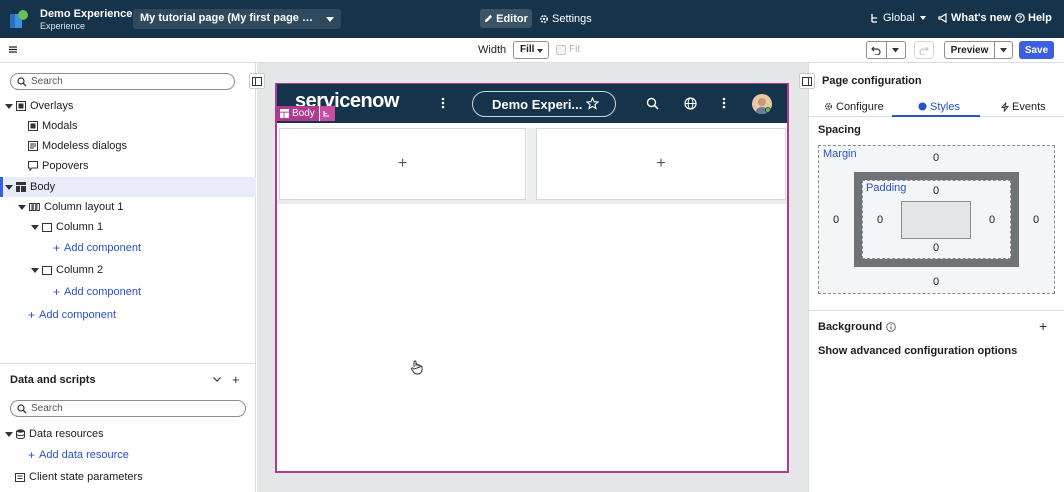 This screenshot has width=1064, height=492. I want to click on redo-icon, so click(924, 50).